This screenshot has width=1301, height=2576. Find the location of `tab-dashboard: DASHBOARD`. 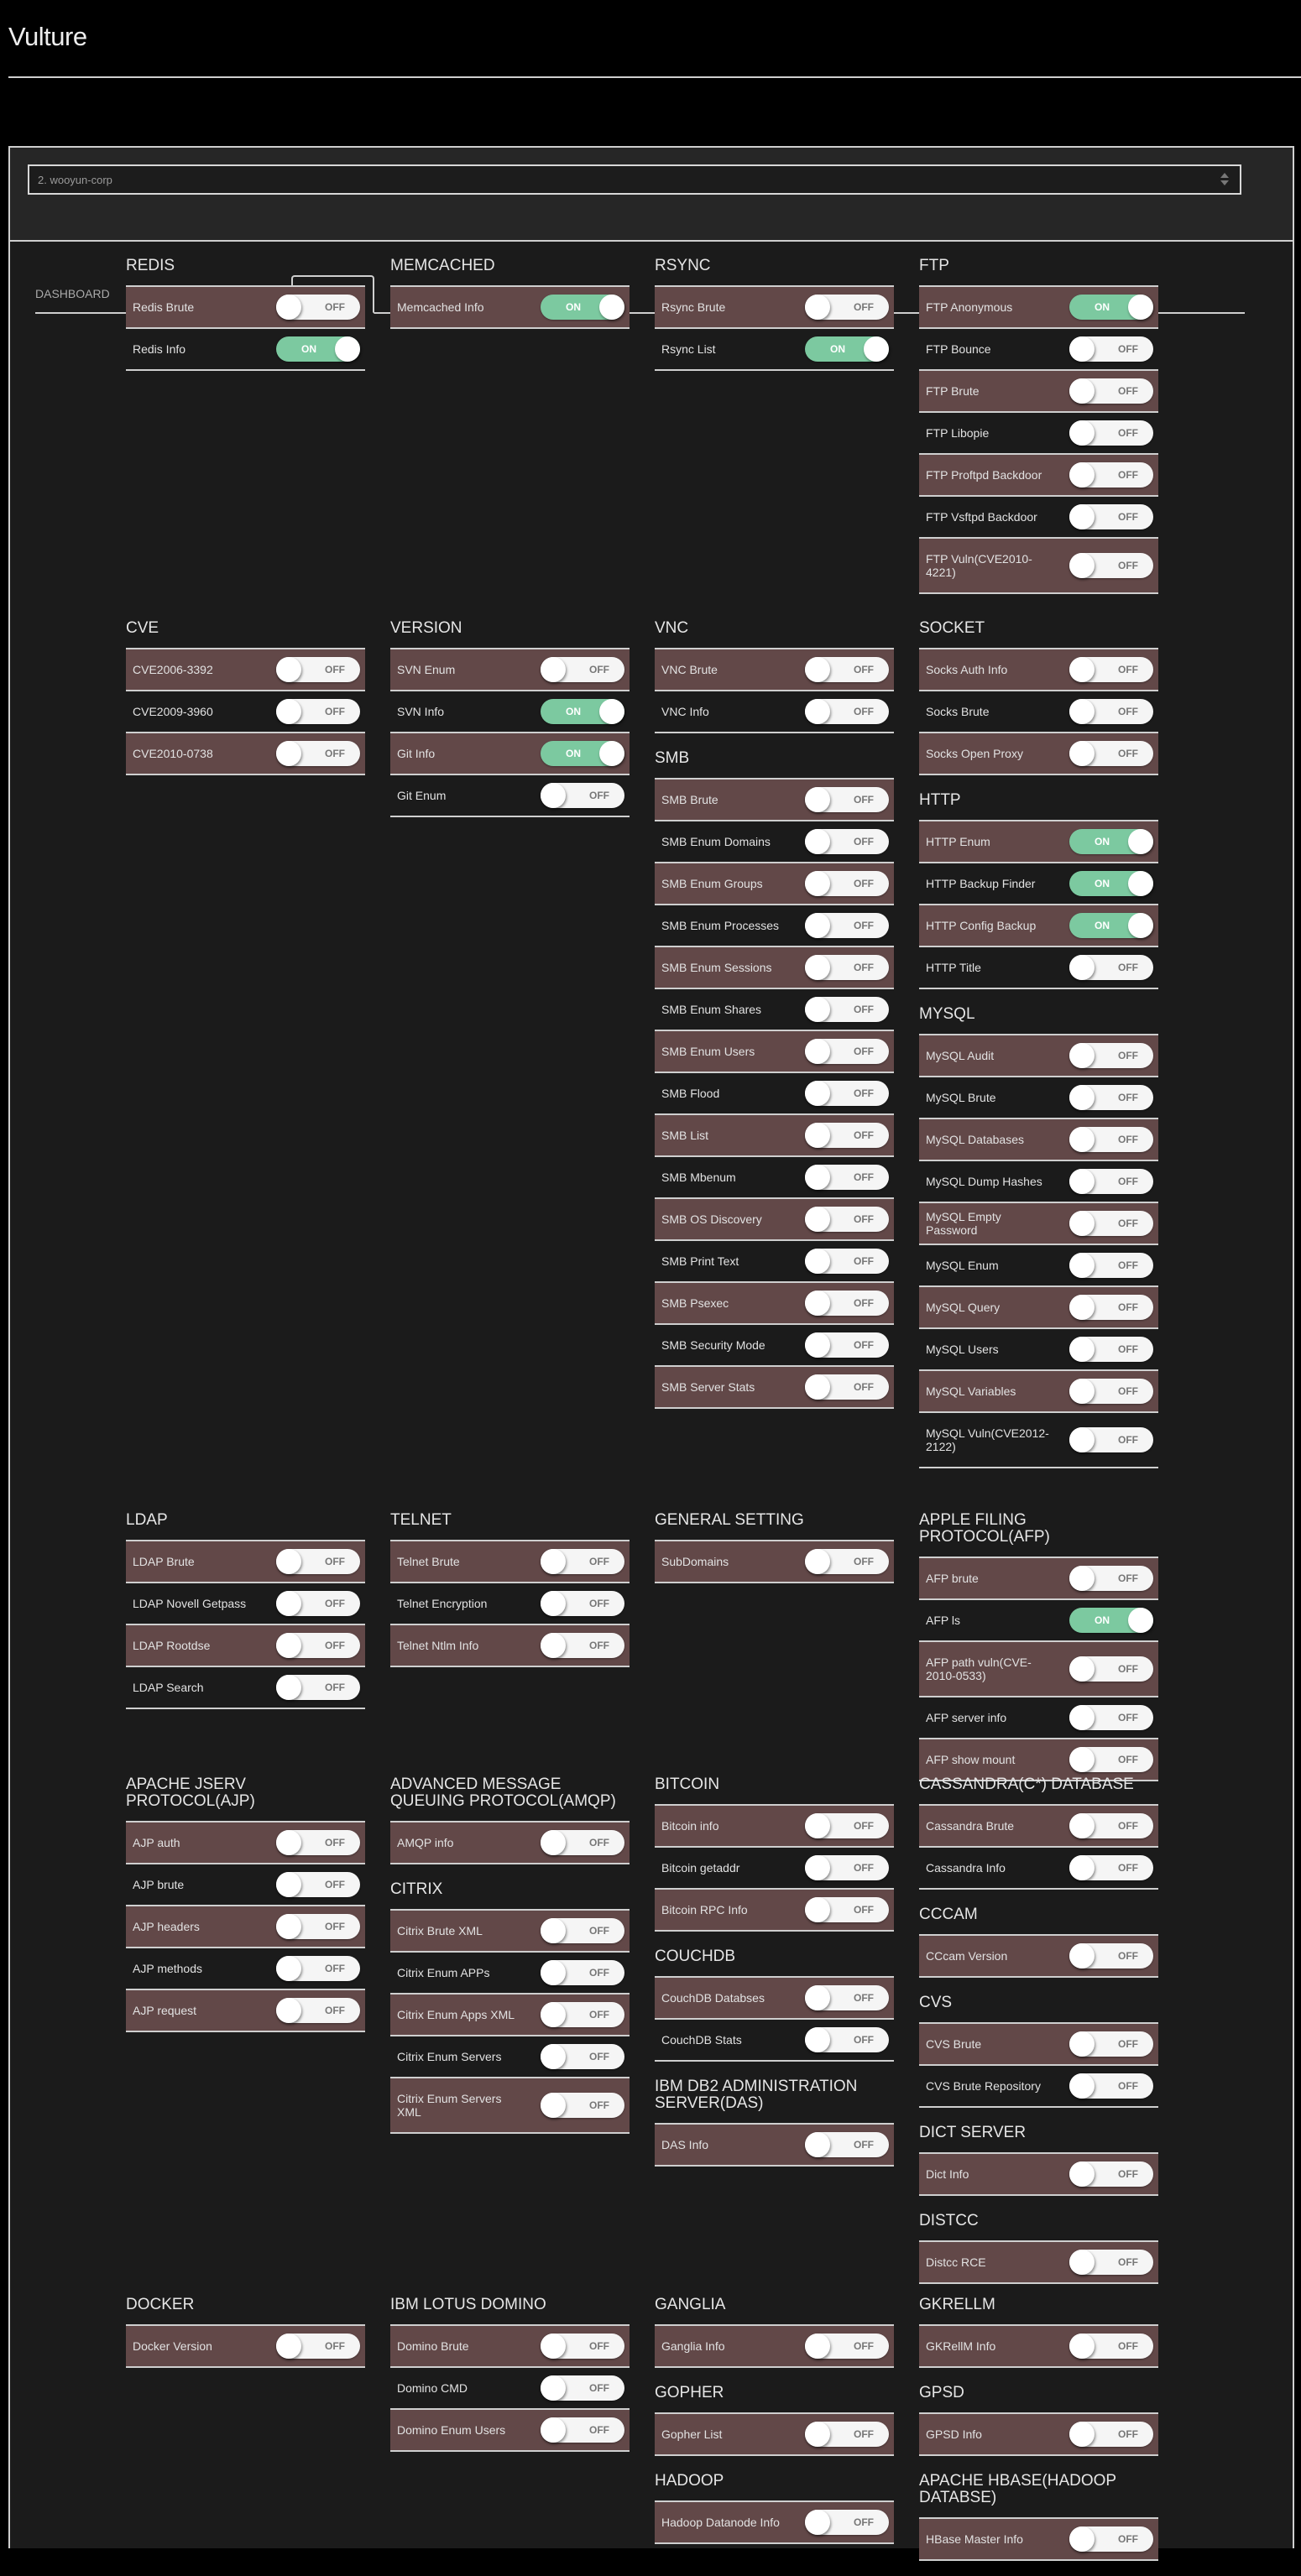

tab-dashboard: DASHBOARD is located at coordinates (72, 294).